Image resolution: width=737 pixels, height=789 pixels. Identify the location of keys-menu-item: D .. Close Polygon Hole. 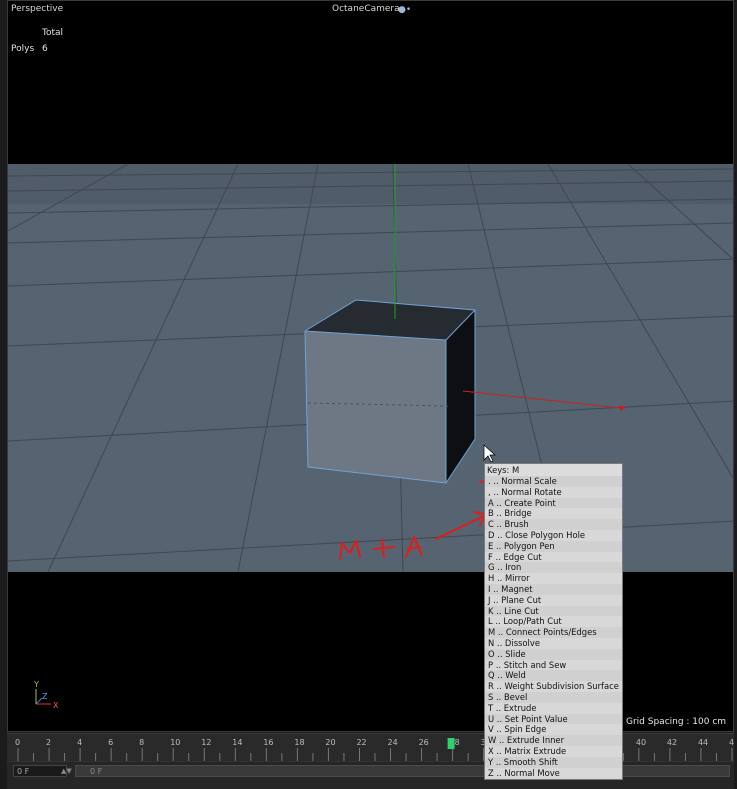
(553, 535).